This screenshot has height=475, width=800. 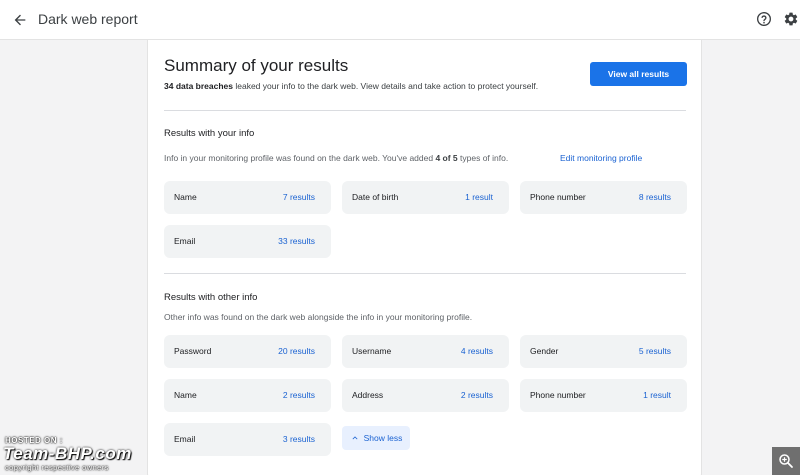 What do you see at coordinates (247, 241) in the screenshot?
I see `result-tile-email: Email 33 results` at bounding box center [247, 241].